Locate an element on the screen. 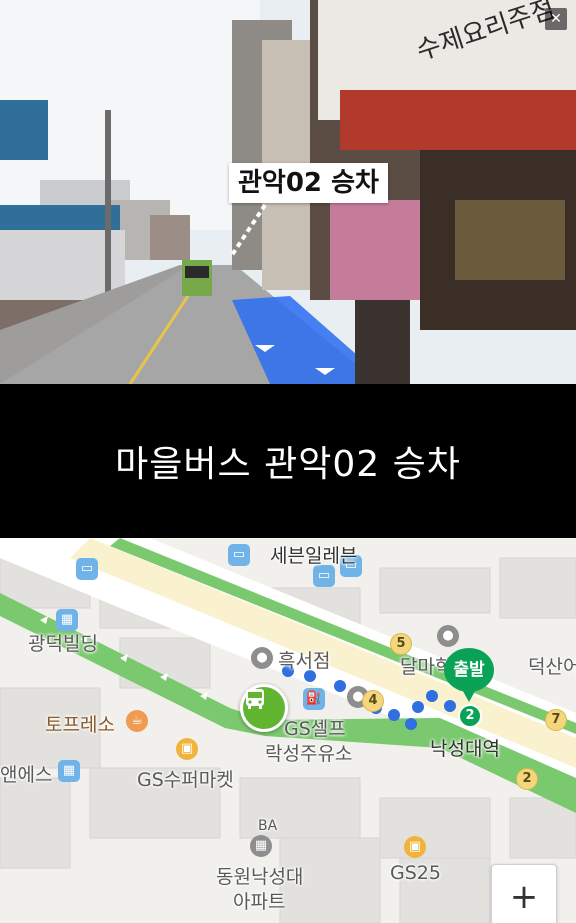 The height and width of the screenshot is (923, 576). place-label-toprs: 토프레소 is located at coordinates (80, 725).